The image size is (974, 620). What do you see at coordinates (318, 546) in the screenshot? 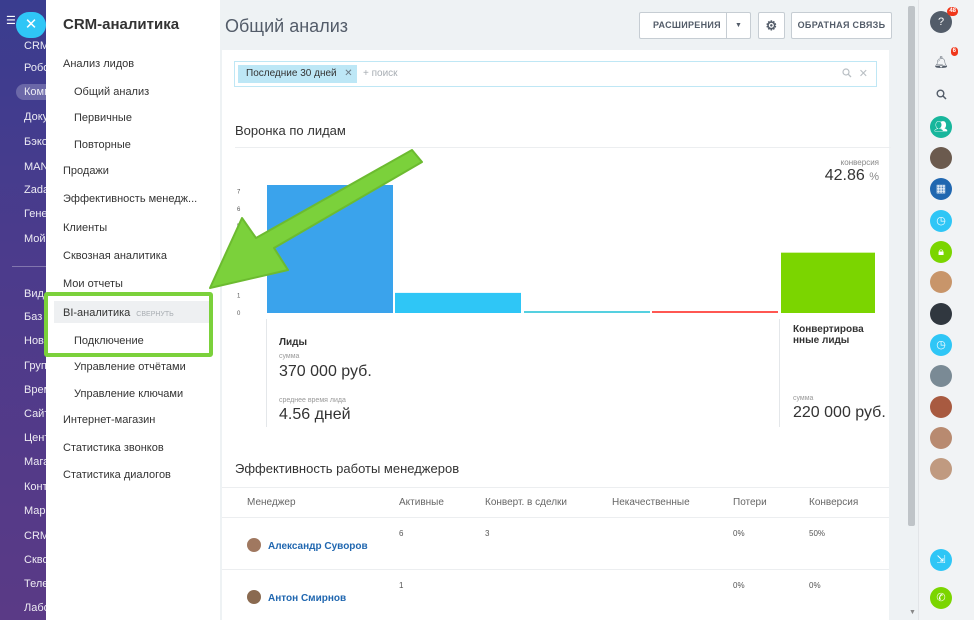
I see `manager-name-link: Александр Суворов` at bounding box center [318, 546].